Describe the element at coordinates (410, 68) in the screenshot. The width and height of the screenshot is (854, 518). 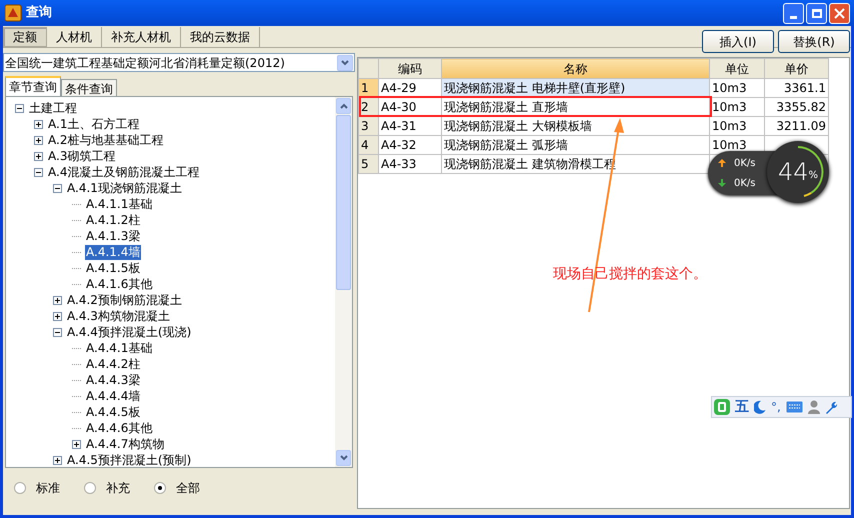
I see `column-header: 编码` at that location.